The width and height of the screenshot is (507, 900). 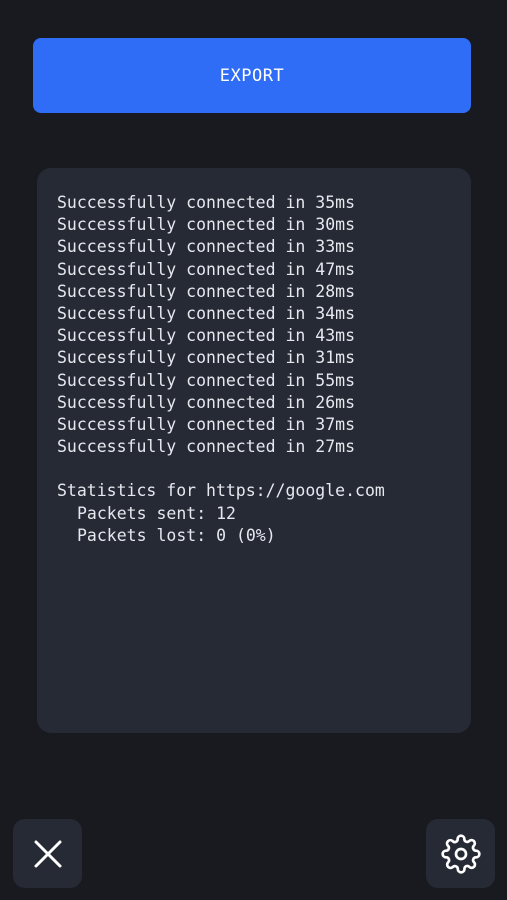 I want to click on packets-sent: Packets sent: 12, so click(x=156, y=513).